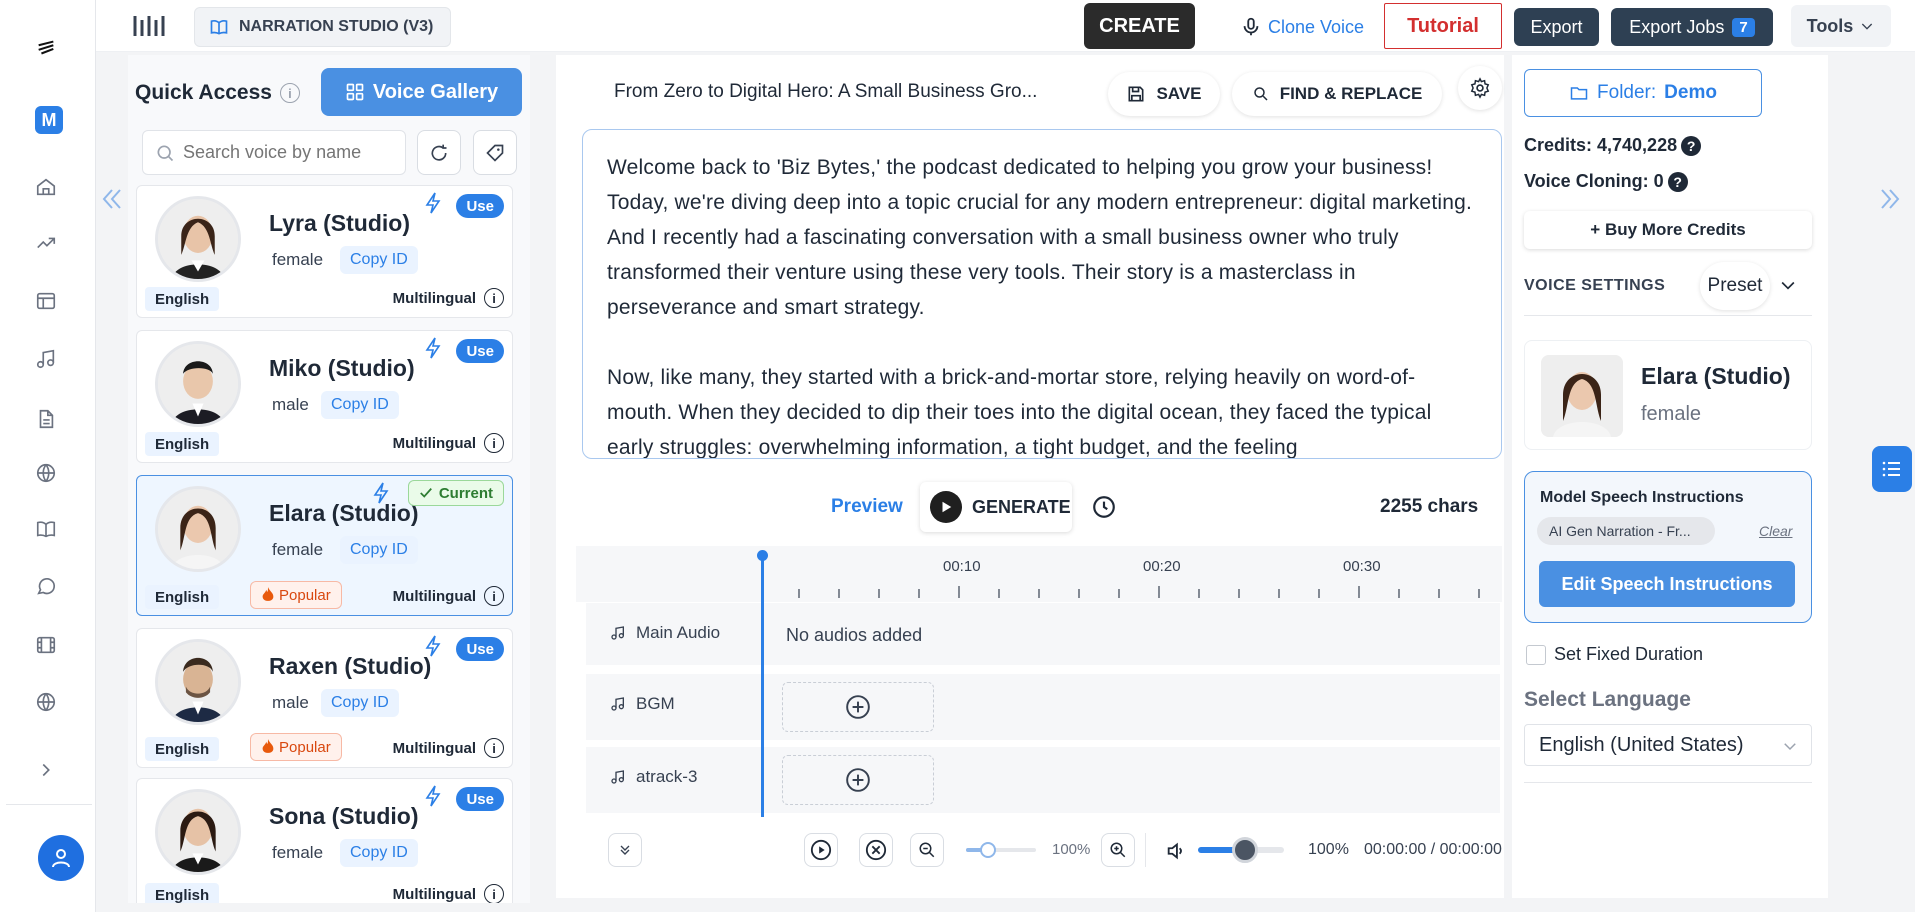 Image resolution: width=1915 pixels, height=912 pixels. I want to click on voice-gallery-button: Voice Gallery, so click(421, 92).